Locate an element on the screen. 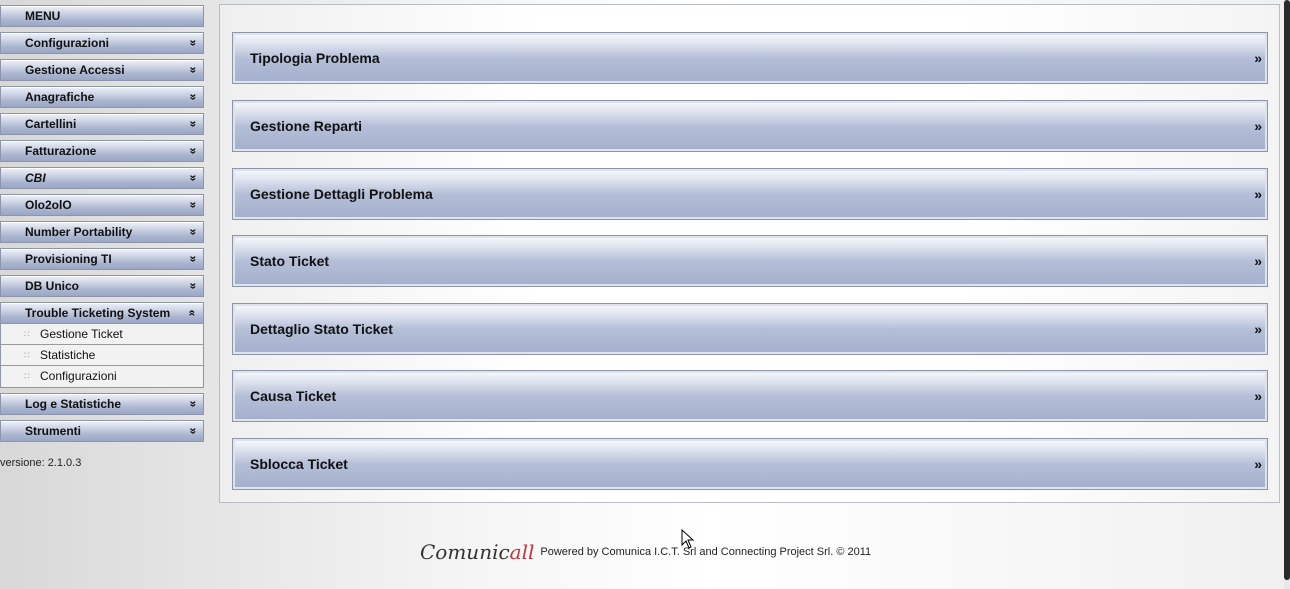 The image size is (1290, 589). sidebar-item-label: Log e Statistiche is located at coordinates (73, 404).